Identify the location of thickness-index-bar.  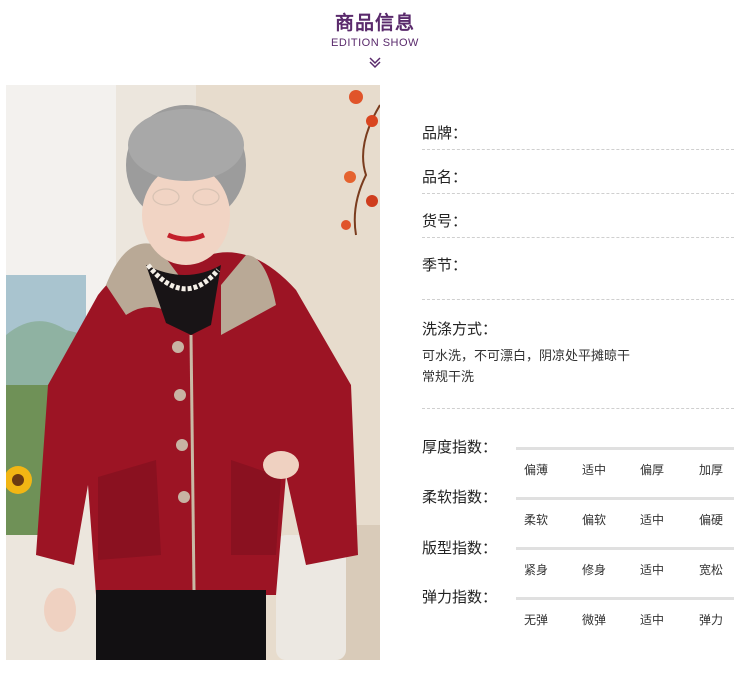
(625, 448).